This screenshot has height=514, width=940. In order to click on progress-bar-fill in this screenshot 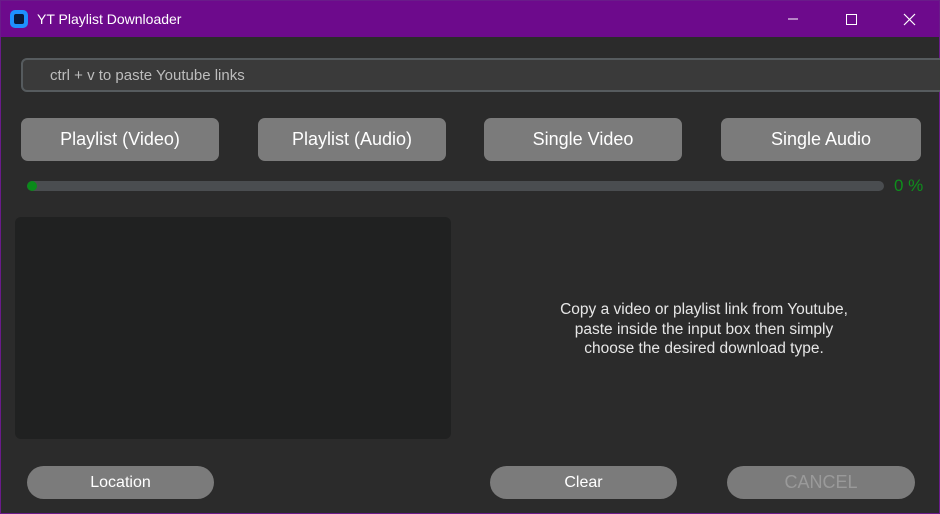, I will do `click(32, 186)`.